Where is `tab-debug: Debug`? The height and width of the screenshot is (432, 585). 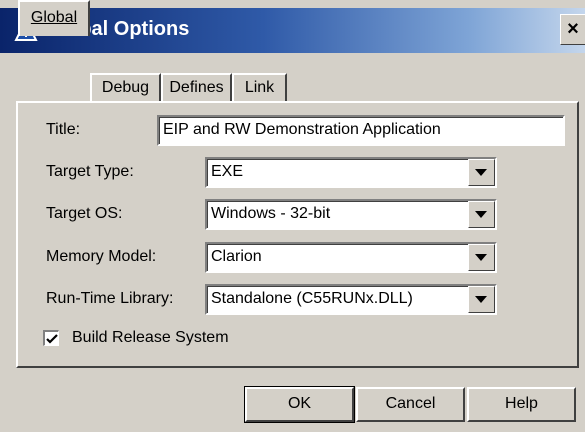 tab-debug: Debug is located at coordinates (125, 87).